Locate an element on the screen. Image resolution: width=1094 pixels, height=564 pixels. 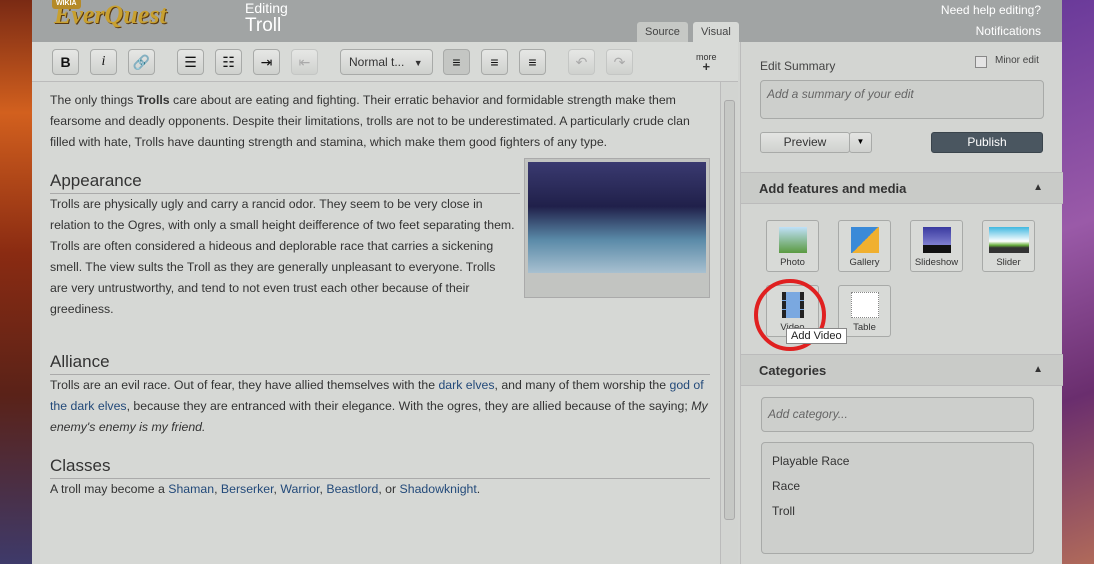
link-shaman: Shaman is located at coordinates (191, 489).